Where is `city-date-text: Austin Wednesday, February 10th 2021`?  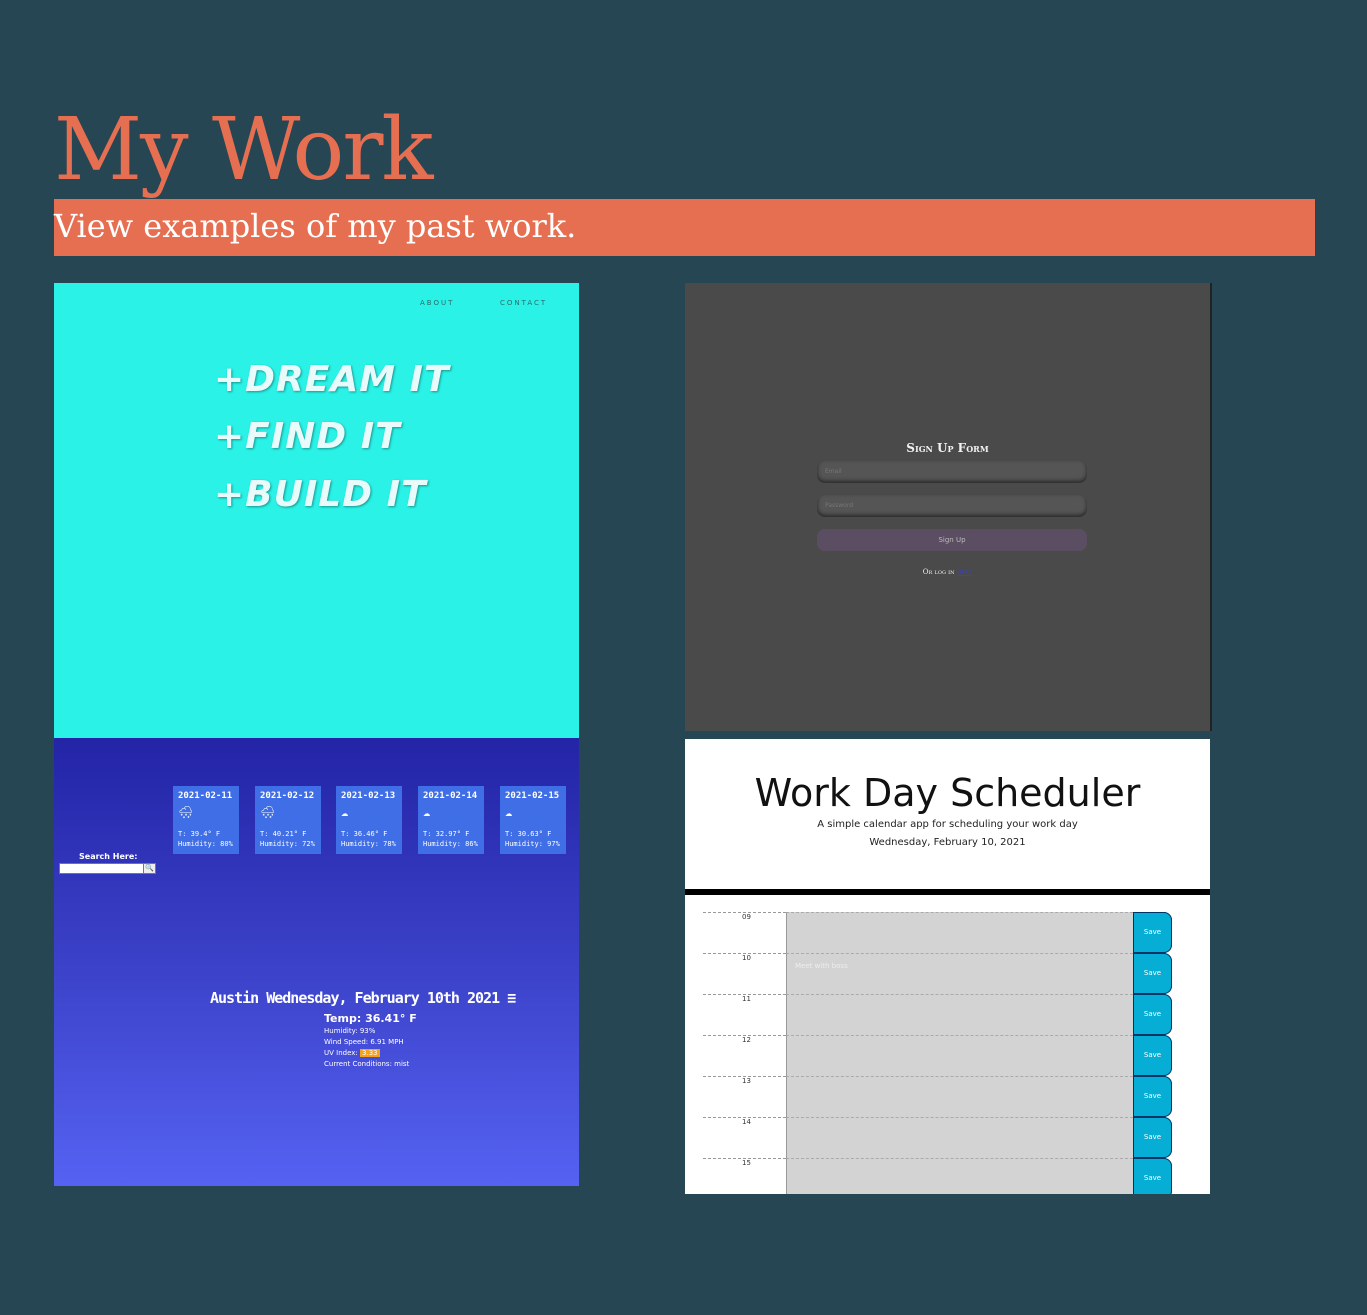 city-date-text: Austin Wednesday, February 10th 2021 is located at coordinates (355, 998).